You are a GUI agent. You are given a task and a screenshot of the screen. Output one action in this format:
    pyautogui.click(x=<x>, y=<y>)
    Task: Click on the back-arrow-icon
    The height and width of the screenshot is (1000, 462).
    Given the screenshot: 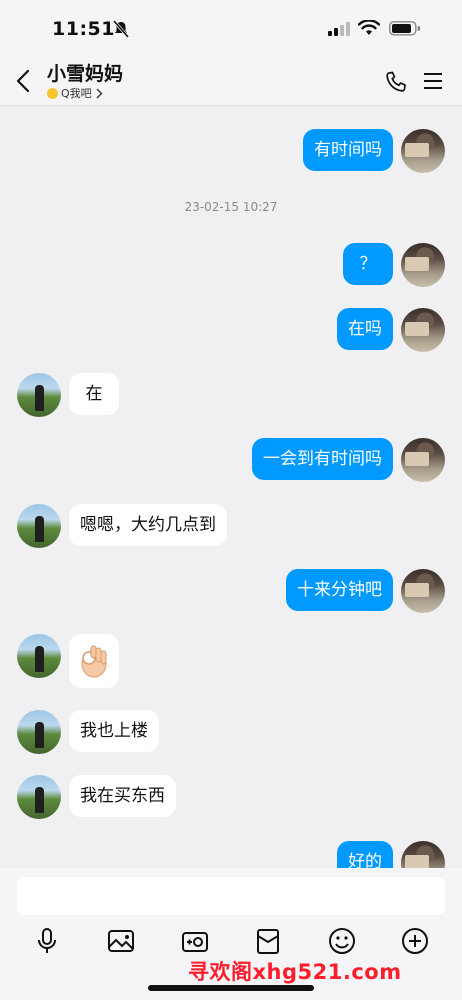 What is the action you would take?
    pyautogui.click(x=24, y=81)
    